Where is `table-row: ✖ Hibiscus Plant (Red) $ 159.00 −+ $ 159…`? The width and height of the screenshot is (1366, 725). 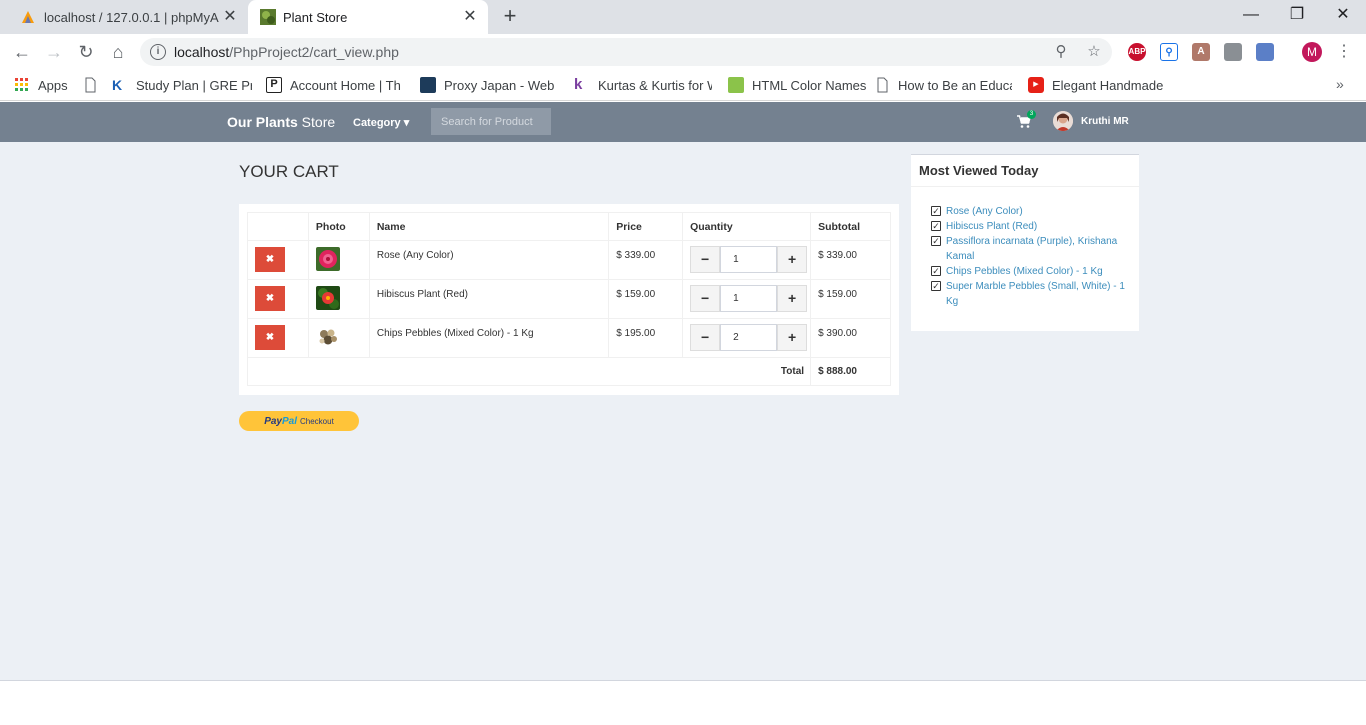 table-row: ✖ Hibiscus Plant (Red) $ 159.00 −+ $ 159… is located at coordinates (569, 299).